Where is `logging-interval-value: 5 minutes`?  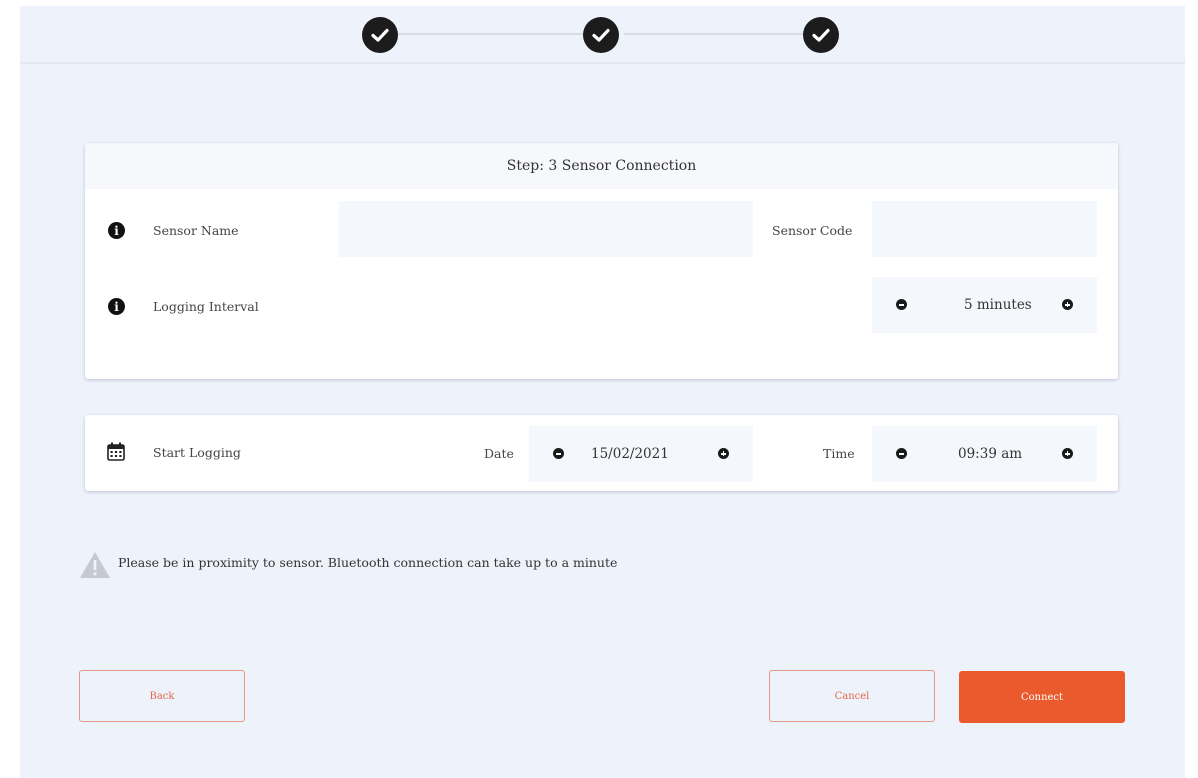 logging-interval-value: 5 minutes is located at coordinates (998, 305).